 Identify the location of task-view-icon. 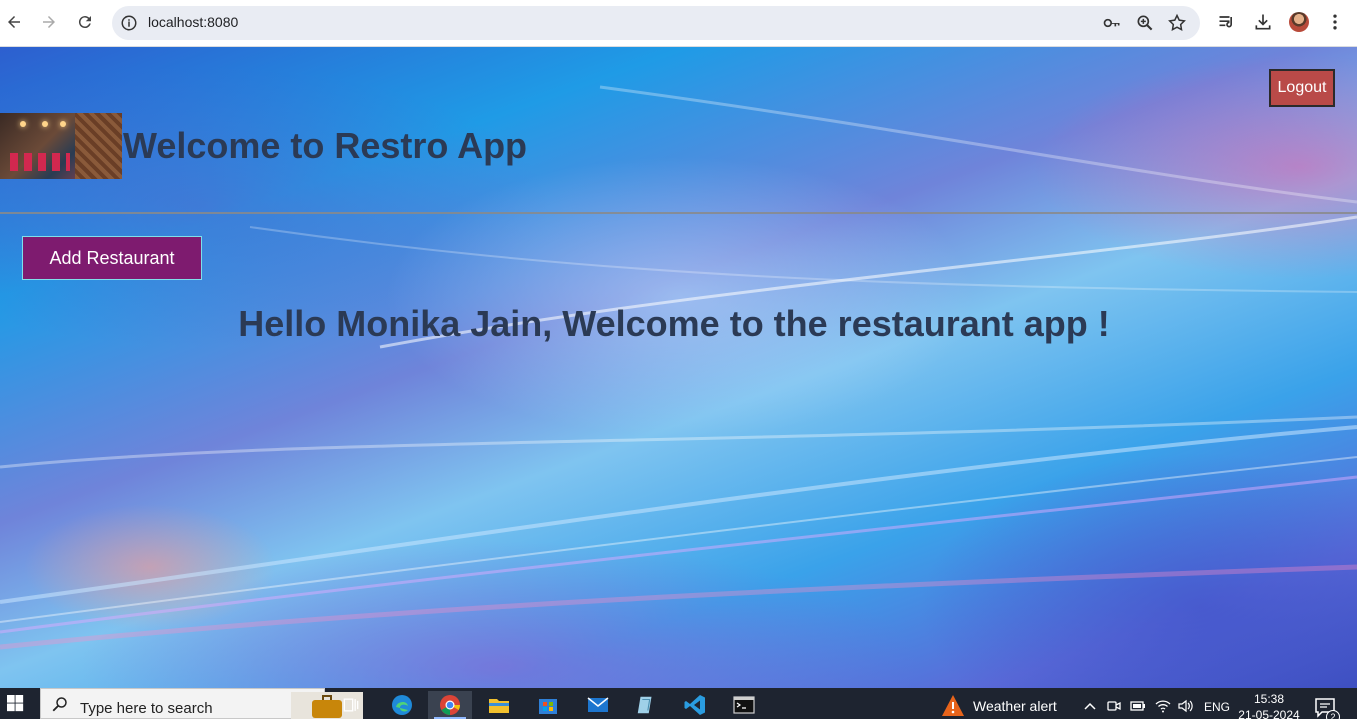
(351, 705).